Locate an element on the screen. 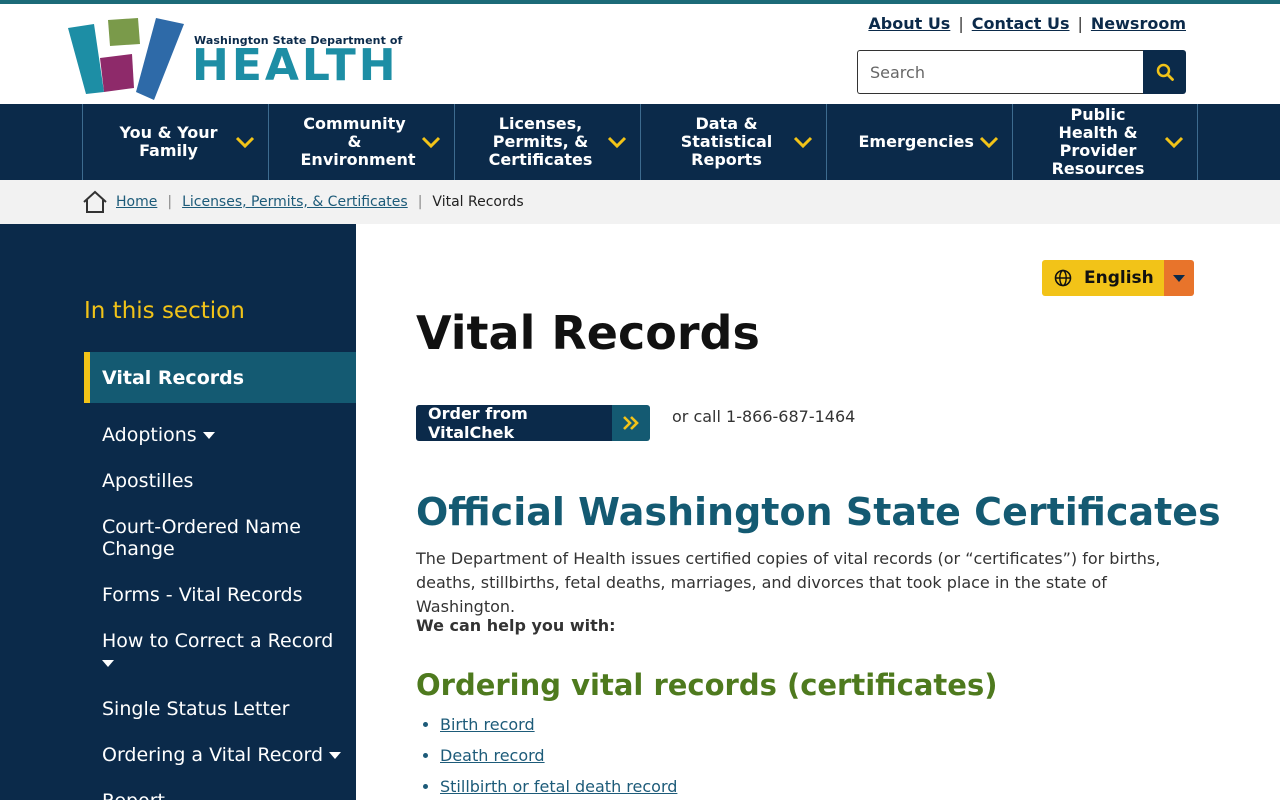 This screenshot has height=800, width=1280. list-item: Stillbirth or fetal death record is located at coordinates (558, 786).